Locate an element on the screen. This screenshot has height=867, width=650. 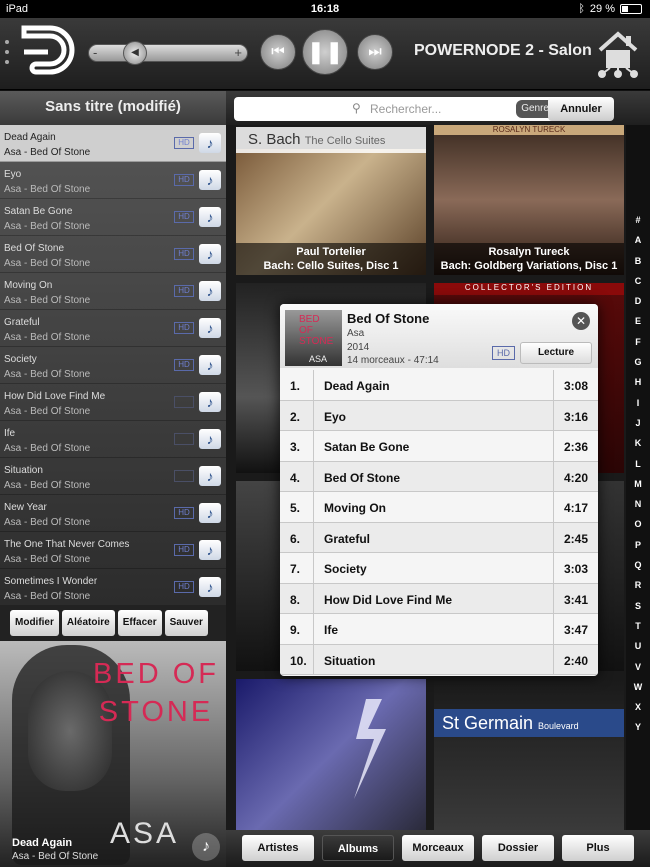
track-row: 3. Satan Be Gone 2:36 is located at coordinates (439, 446).